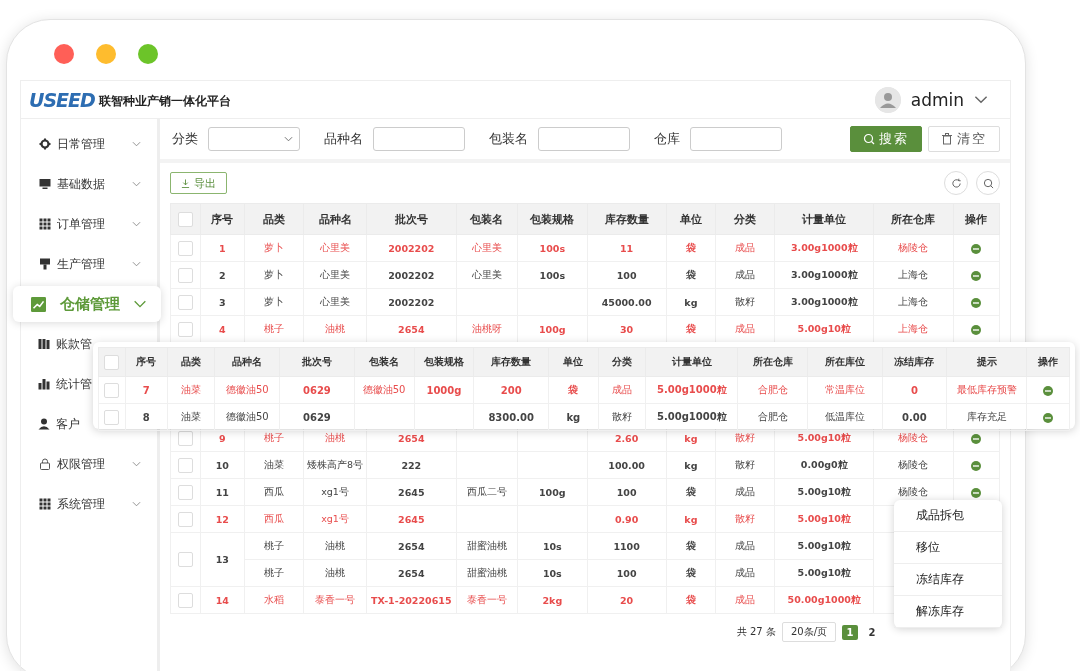 This screenshot has width=1080, height=671. Describe the element at coordinates (824, 275) in the screenshot. I see `table-cell: 3.00g1000粒` at that location.